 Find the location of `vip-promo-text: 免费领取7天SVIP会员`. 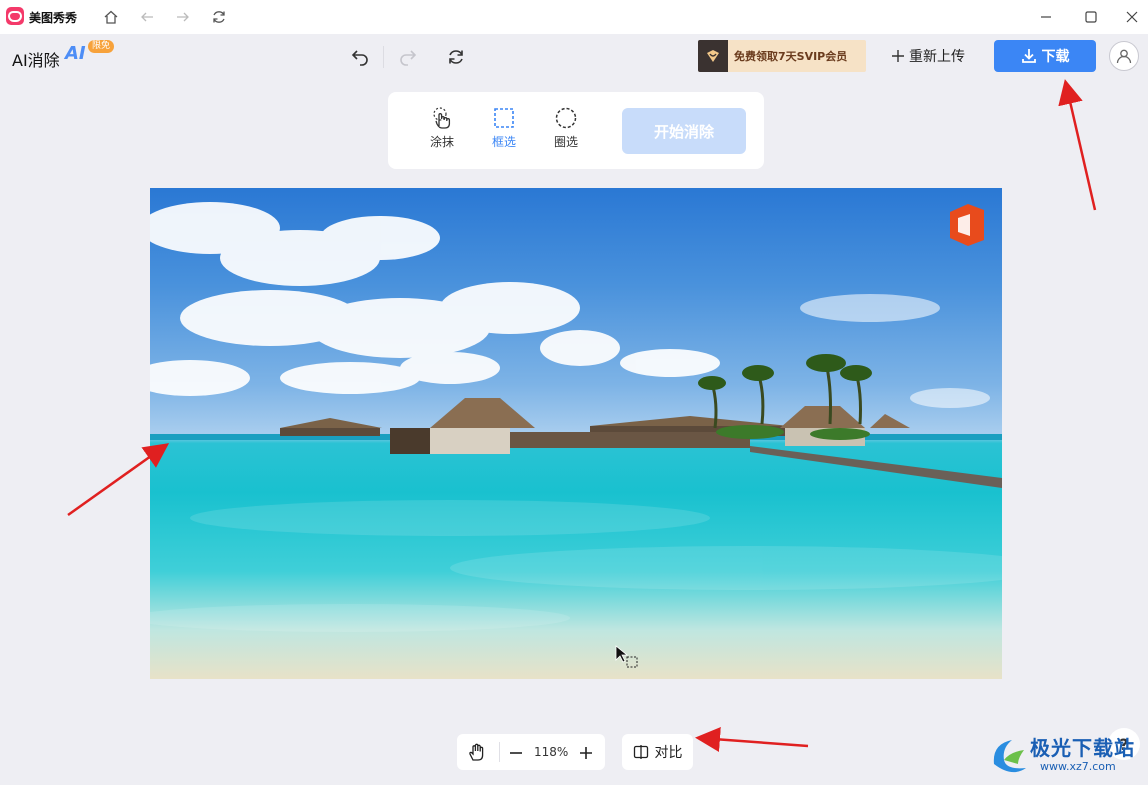

vip-promo-text: 免费领取7天SVIP会员 is located at coordinates (791, 56).